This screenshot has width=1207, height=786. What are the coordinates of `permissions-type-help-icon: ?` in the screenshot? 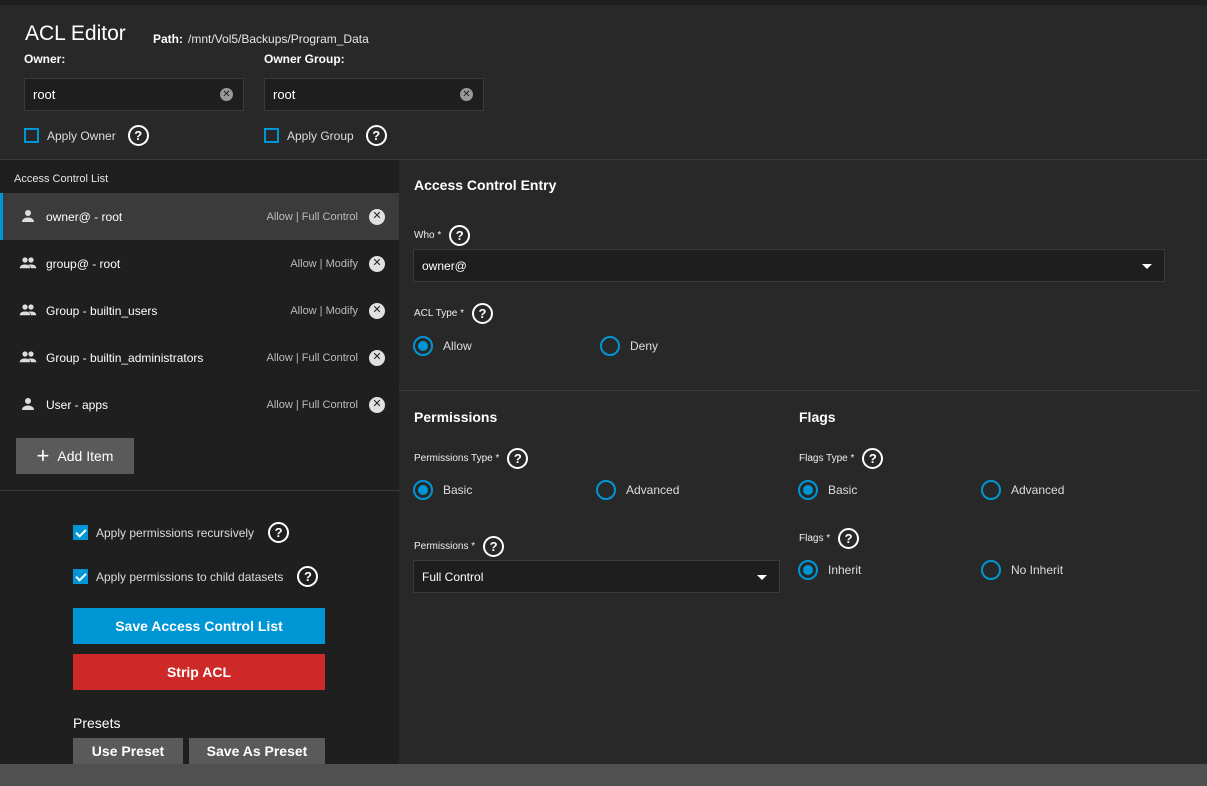 It's located at (518, 458).